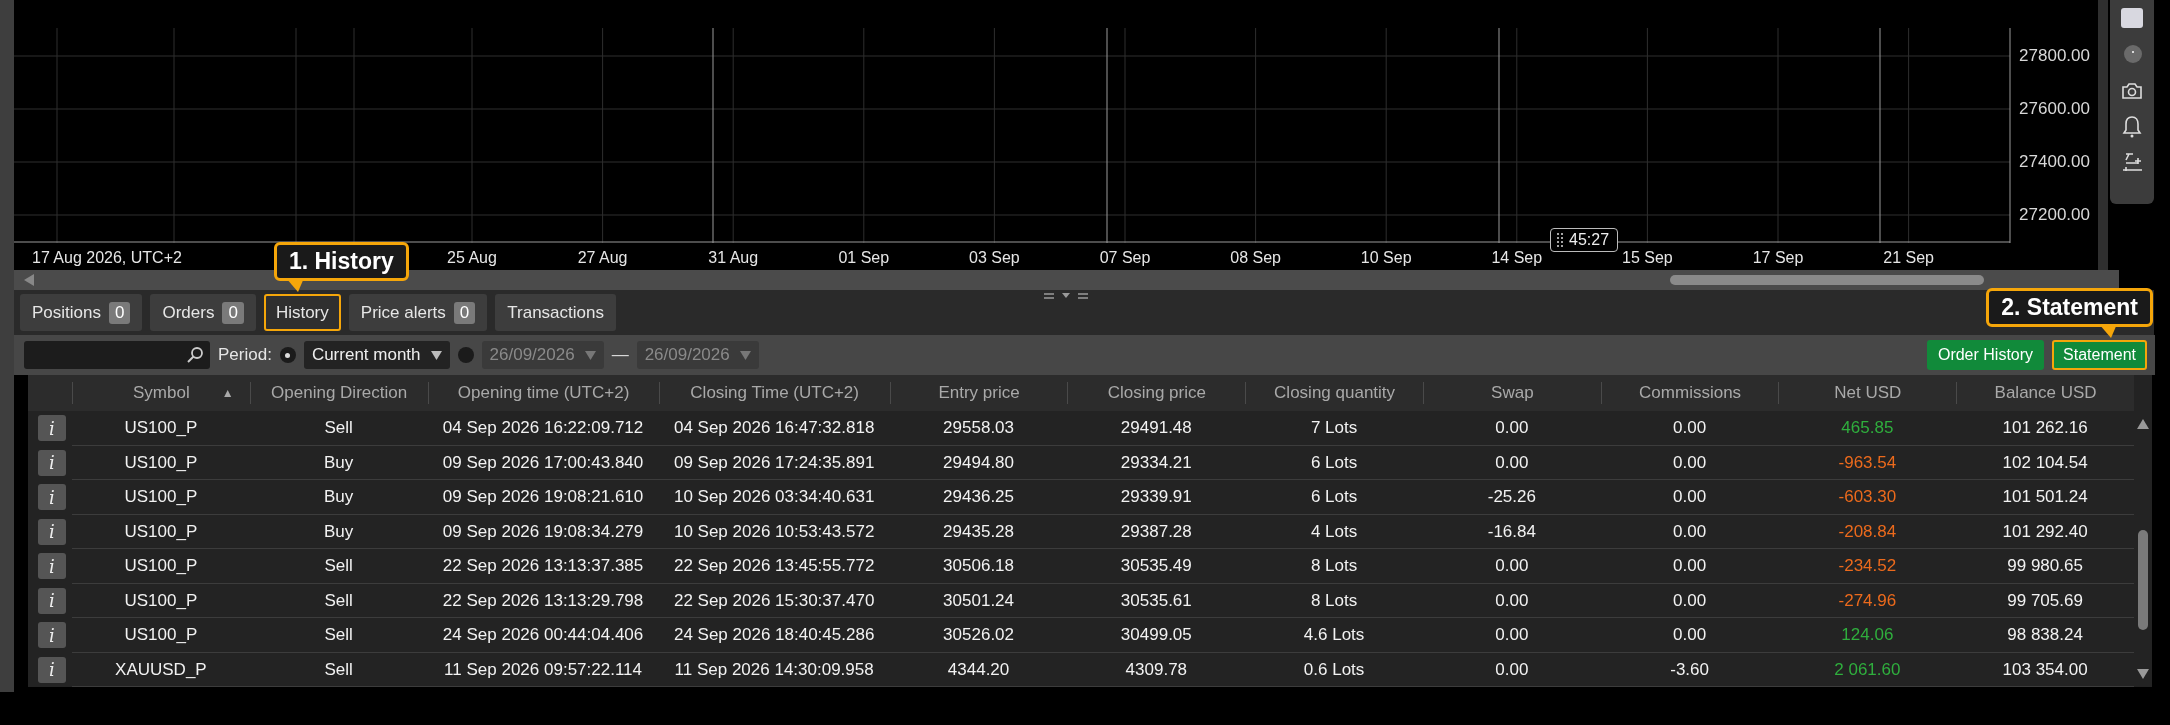 The image size is (2170, 725). Describe the element at coordinates (555, 312) in the screenshot. I see `tab: Transactions` at that location.